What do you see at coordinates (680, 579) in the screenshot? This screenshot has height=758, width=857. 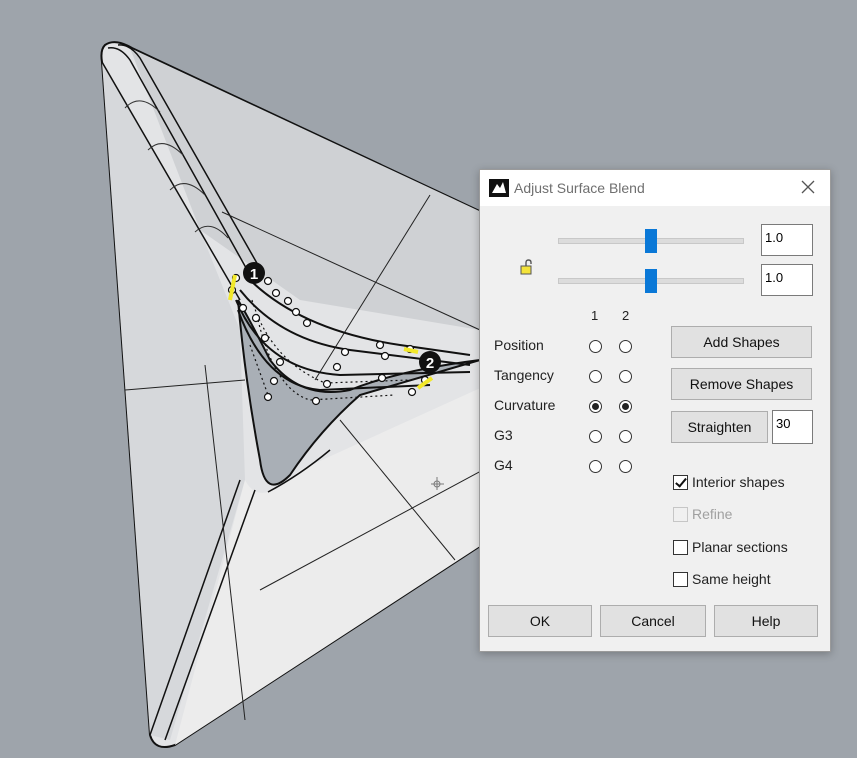 I see `same-height-checkbox` at bounding box center [680, 579].